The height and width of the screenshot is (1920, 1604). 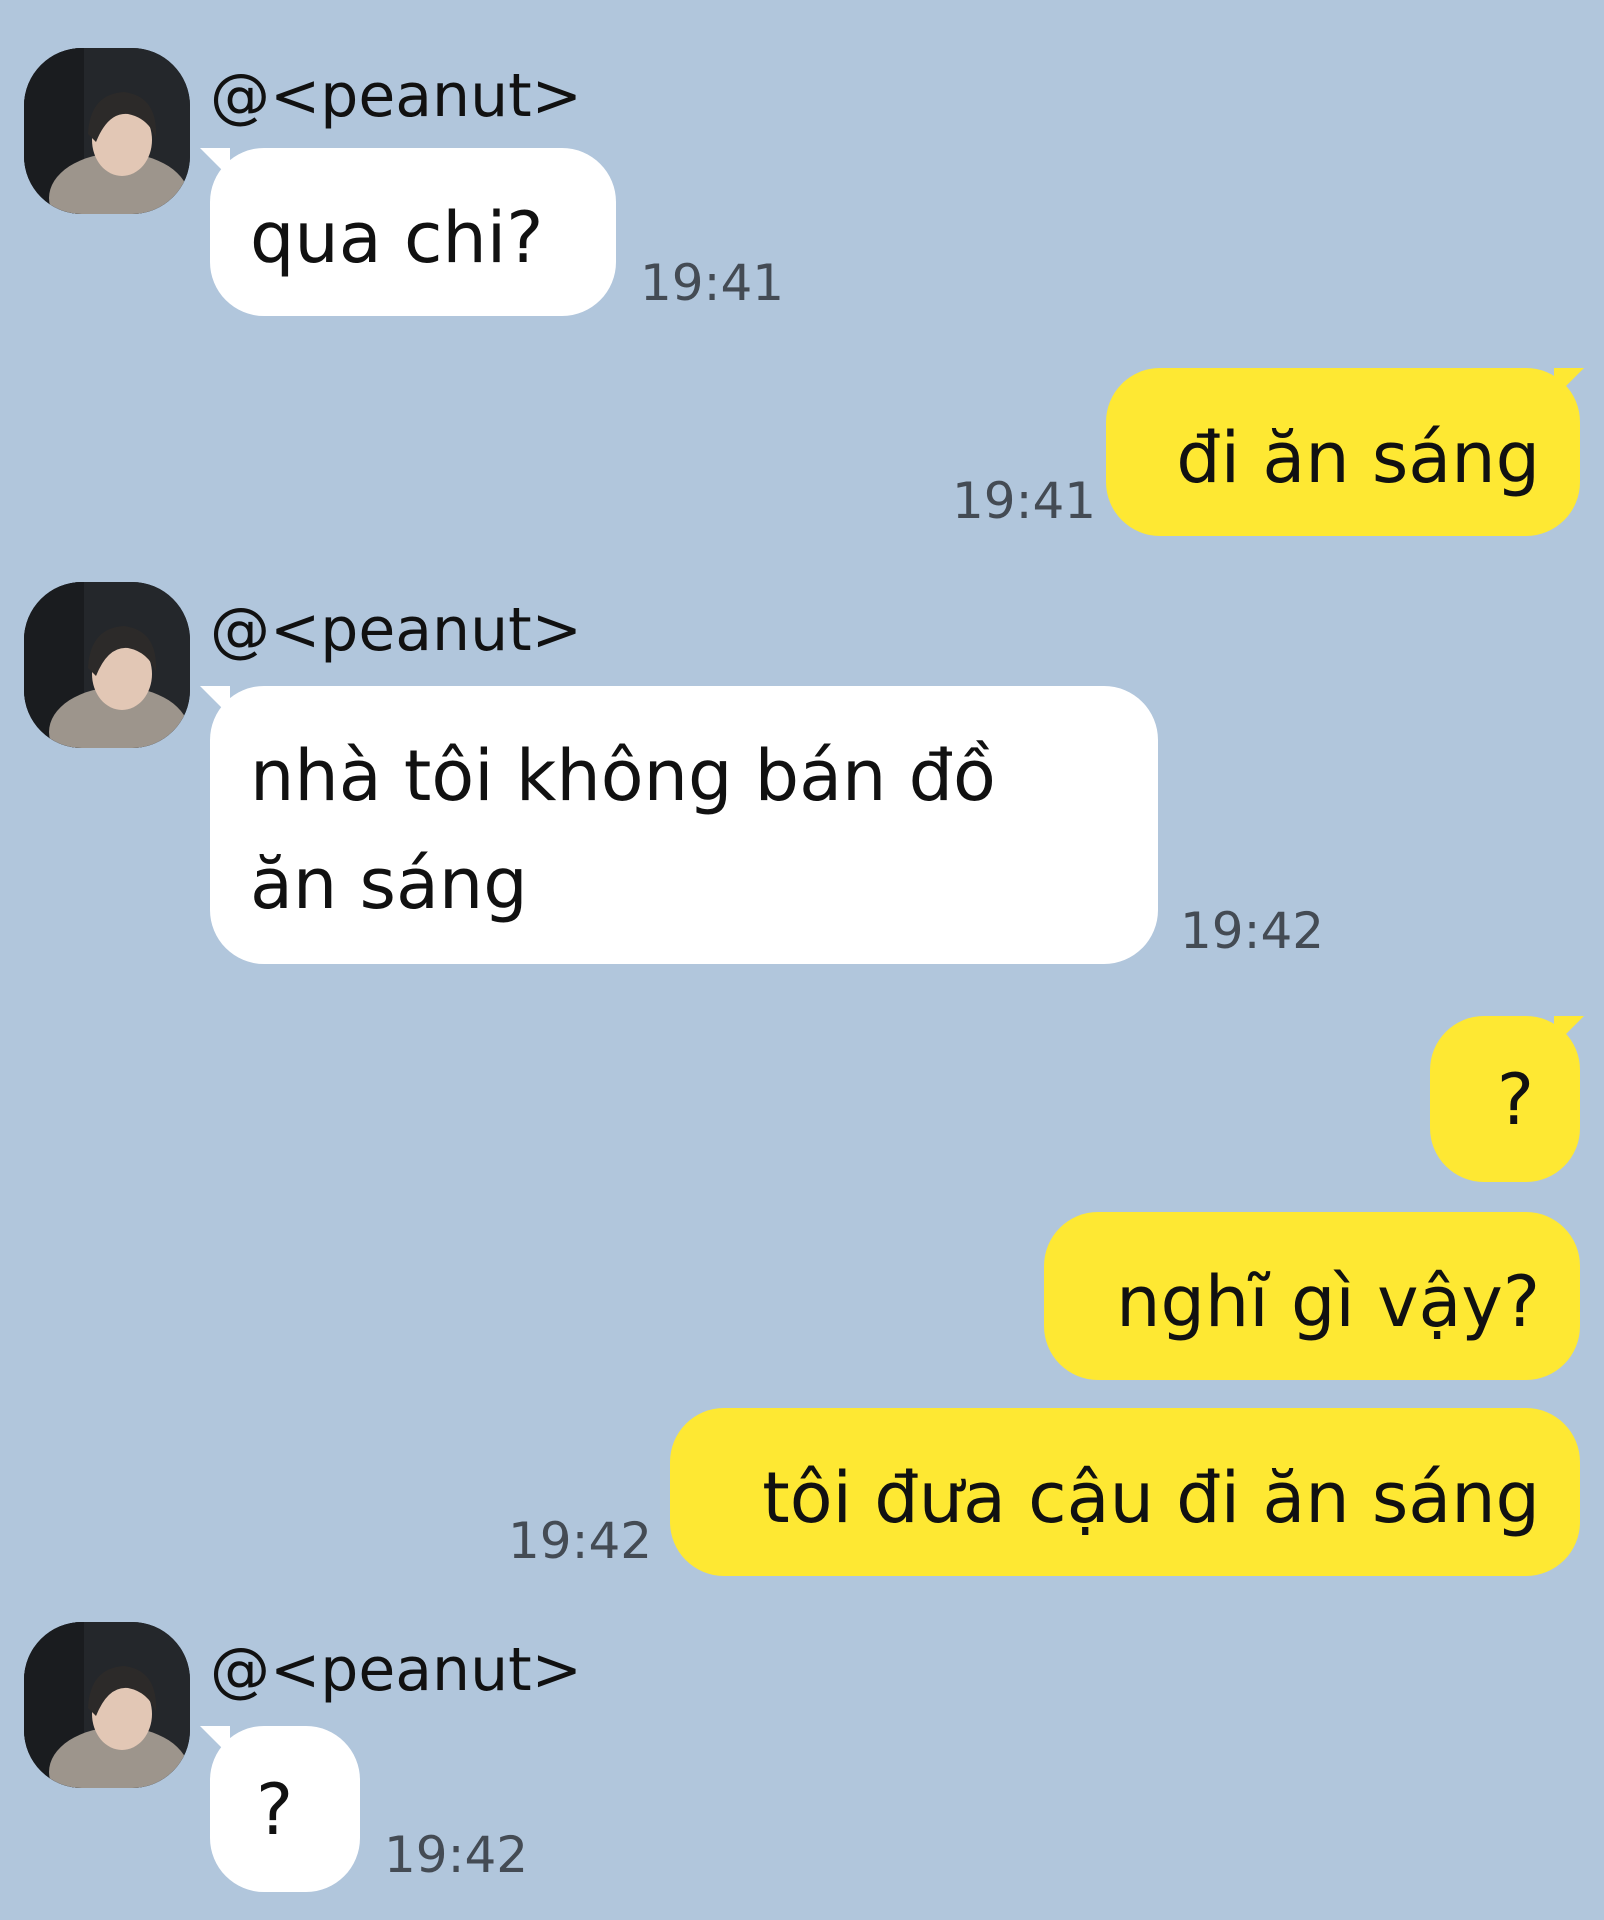 I want to click on message-bubble-outgoing: đi ăn sáng, so click(x=1343, y=452).